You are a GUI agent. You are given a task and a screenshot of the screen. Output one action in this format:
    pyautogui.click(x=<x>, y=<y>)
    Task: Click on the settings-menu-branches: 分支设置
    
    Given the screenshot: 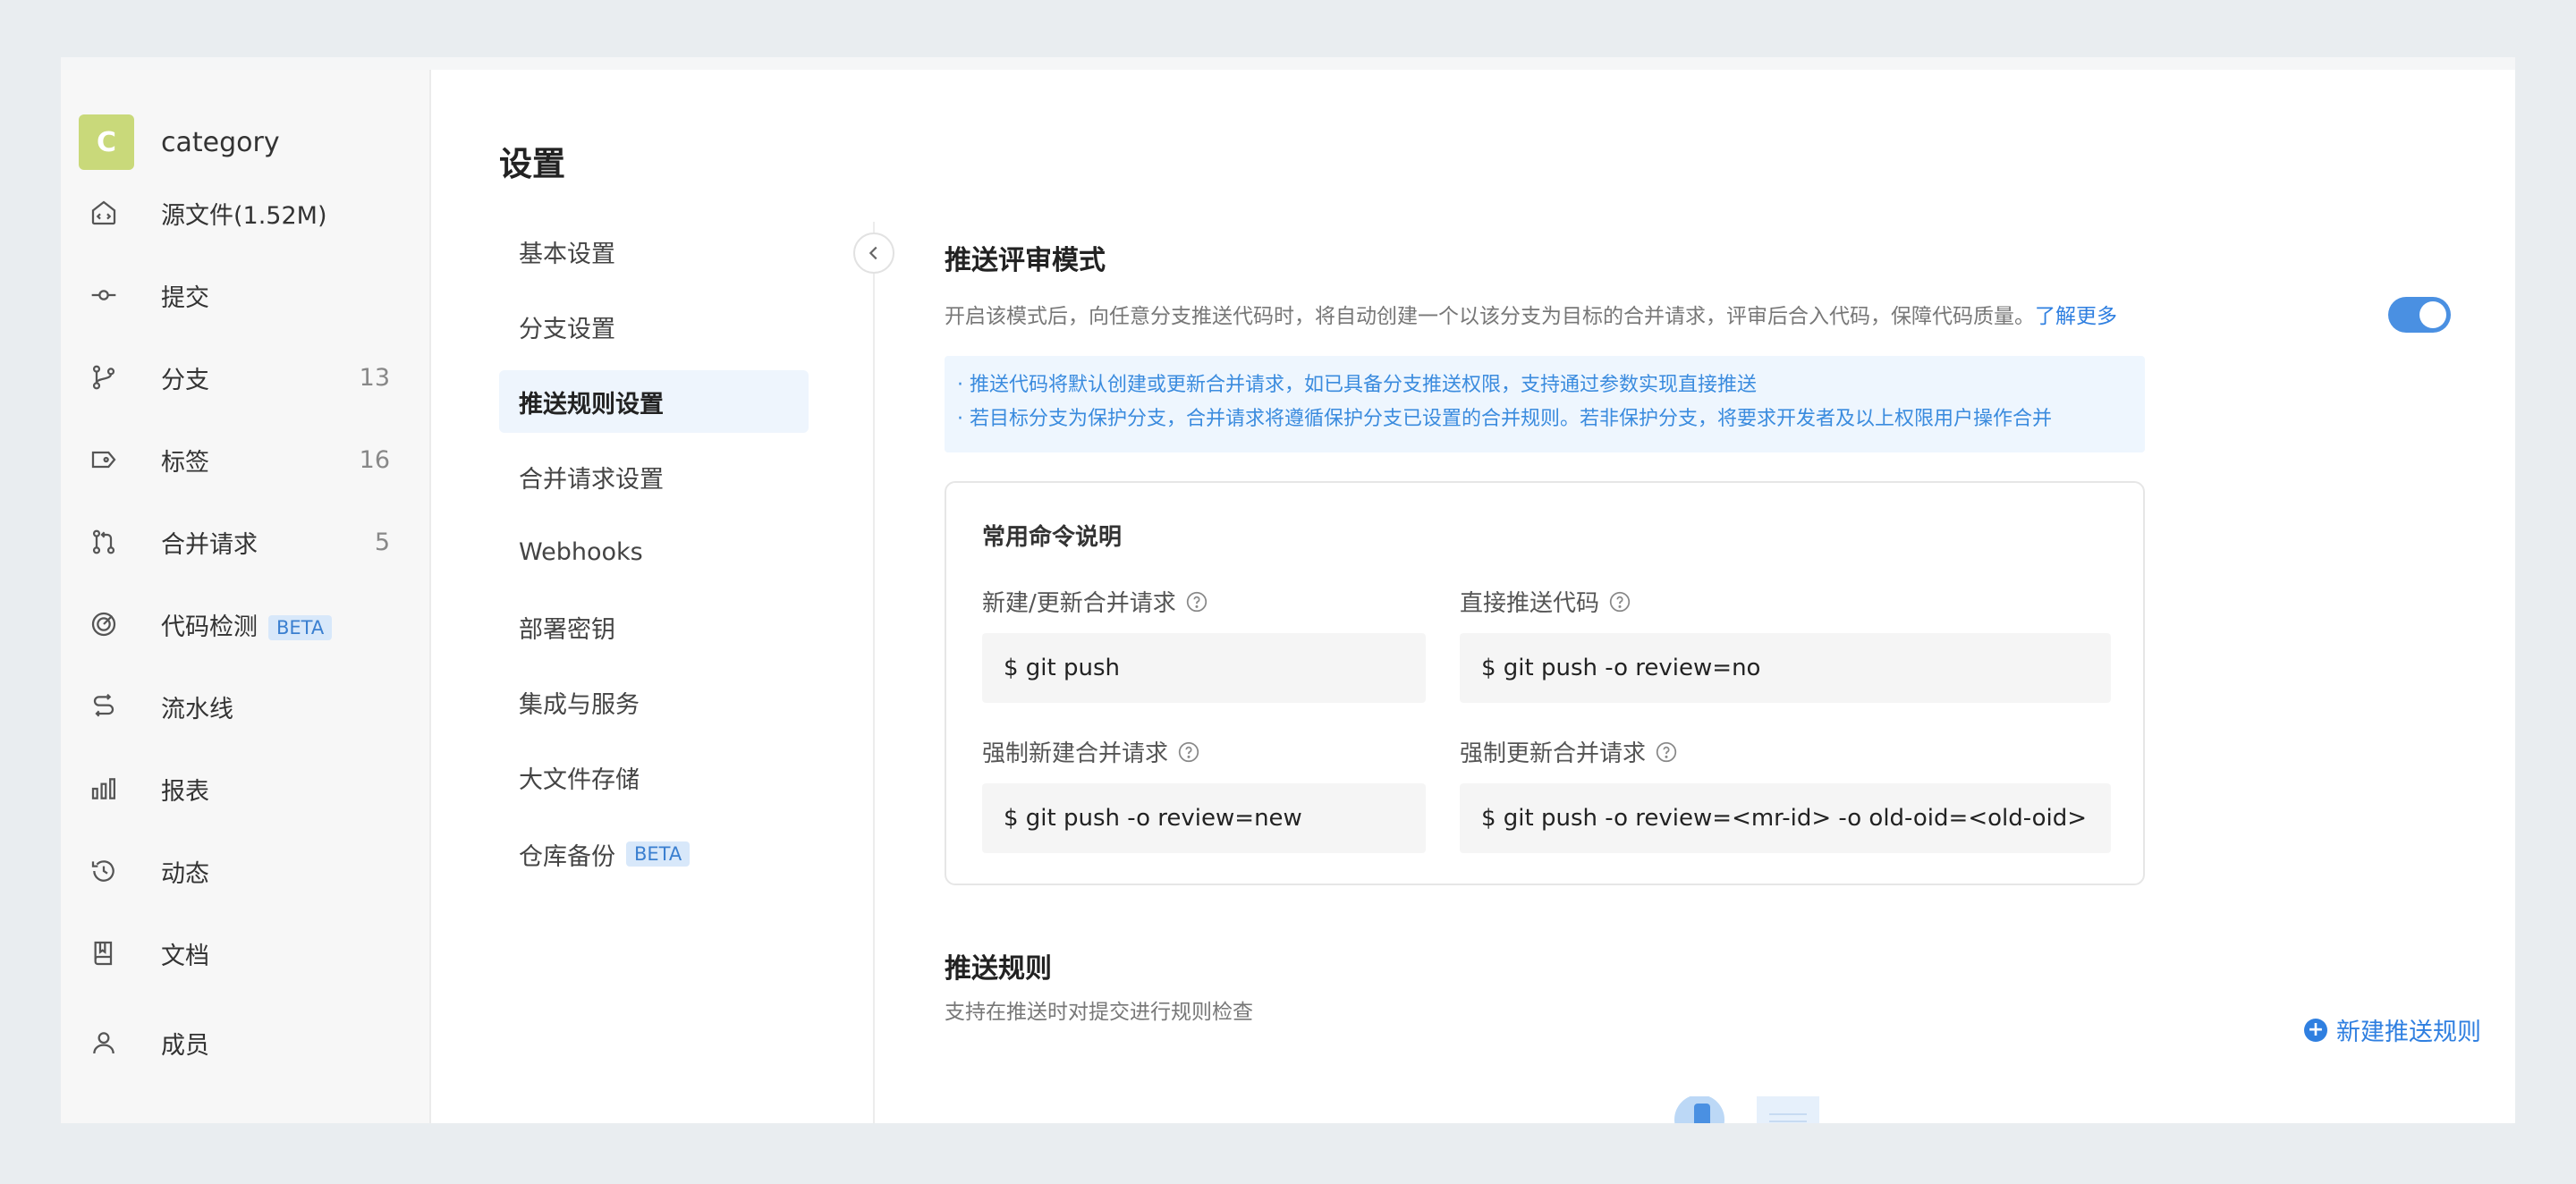 What is the action you would take?
    pyautogui.click(x=654, y=326)
    